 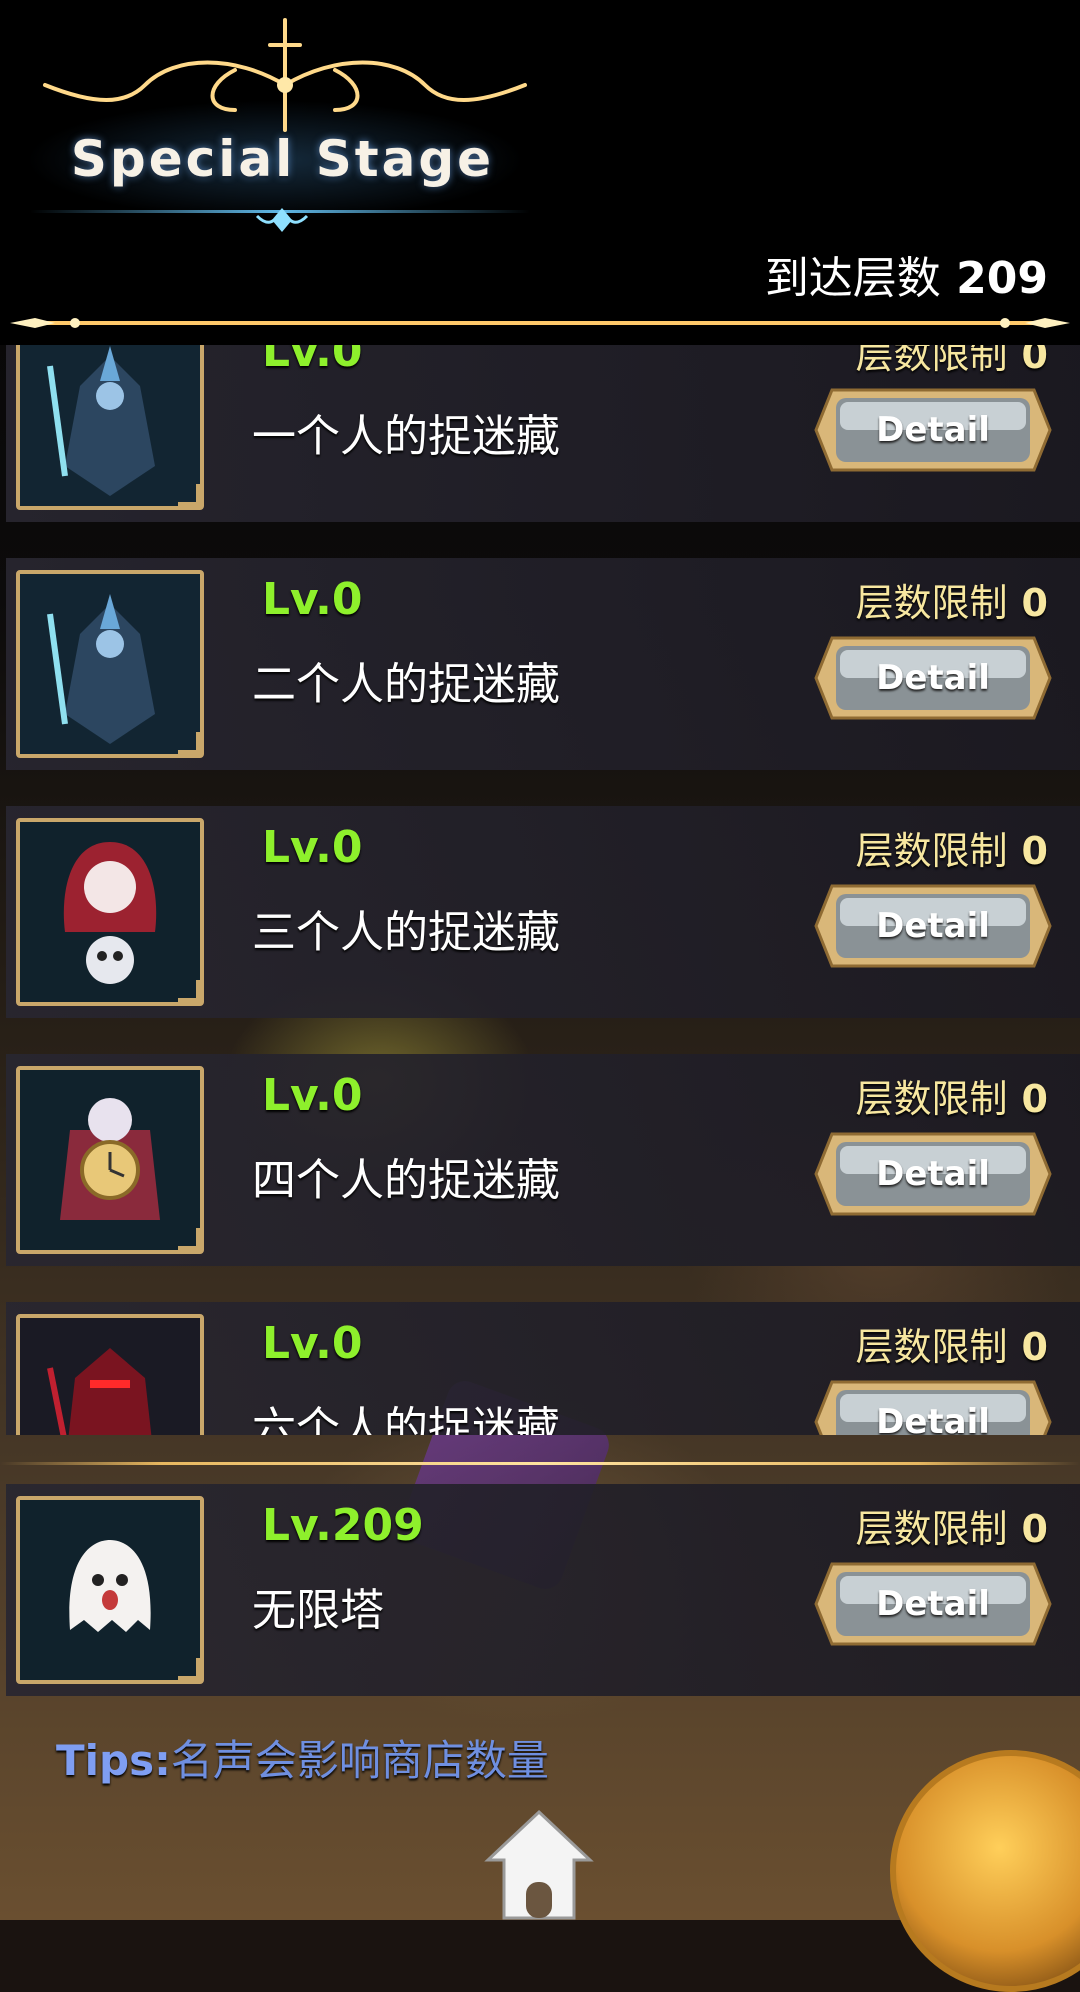 I want to click on stage-row-2: Lv.0 二个人的捉迷藏 层数限制 0 Detail, so click(x=543, y=664).